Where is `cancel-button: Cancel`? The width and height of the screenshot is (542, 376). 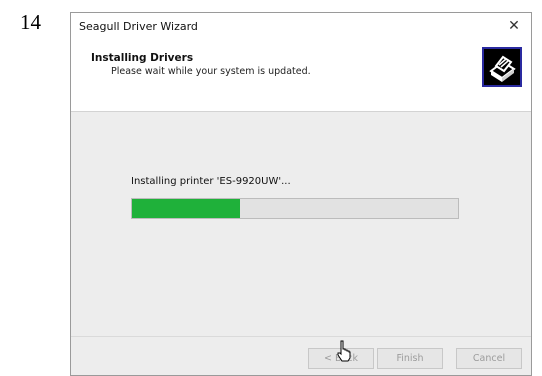
cancel-button: Cancel is located at coordinates (489, 358).